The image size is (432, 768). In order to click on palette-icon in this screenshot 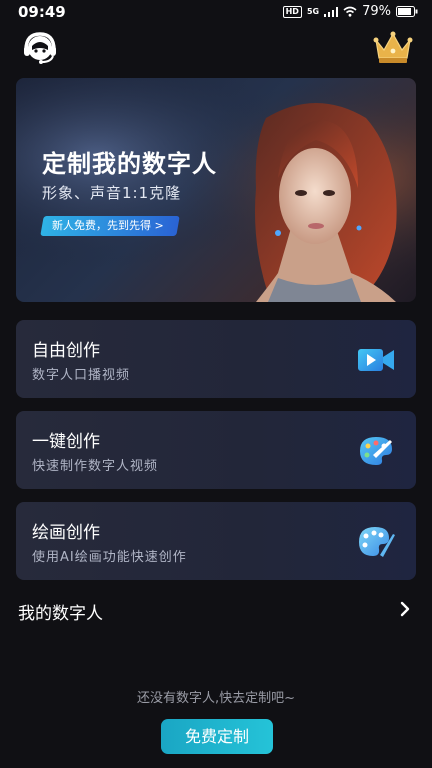, I will do `click(376, 451)`.